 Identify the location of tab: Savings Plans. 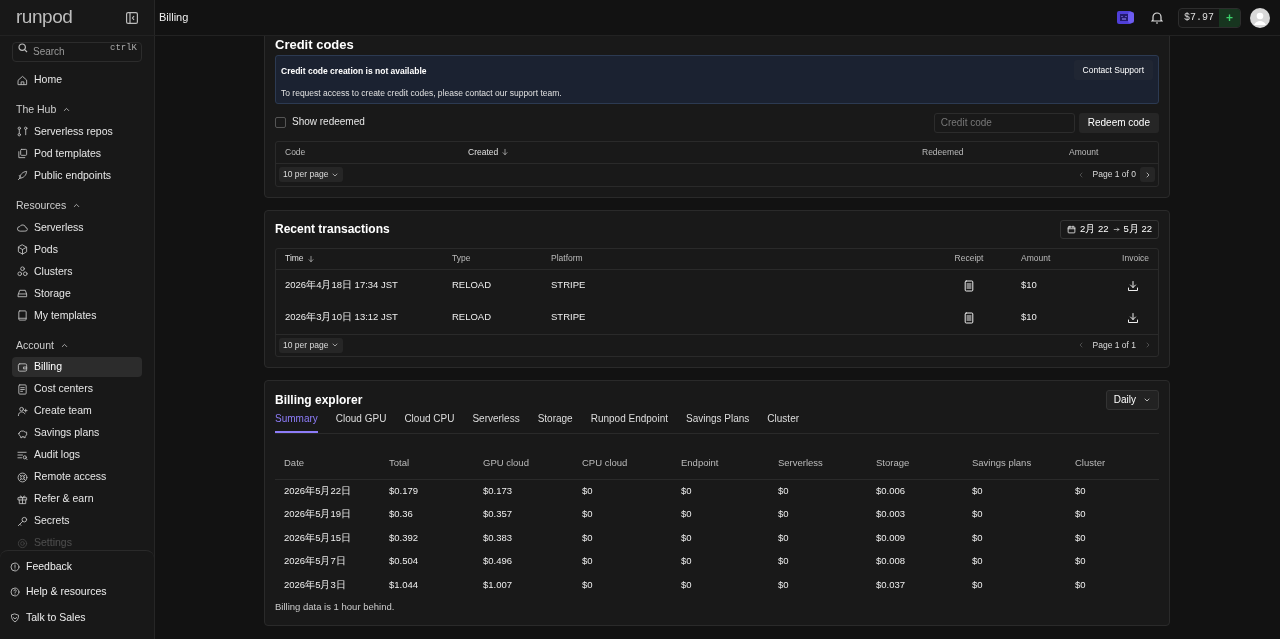
(718, 421).